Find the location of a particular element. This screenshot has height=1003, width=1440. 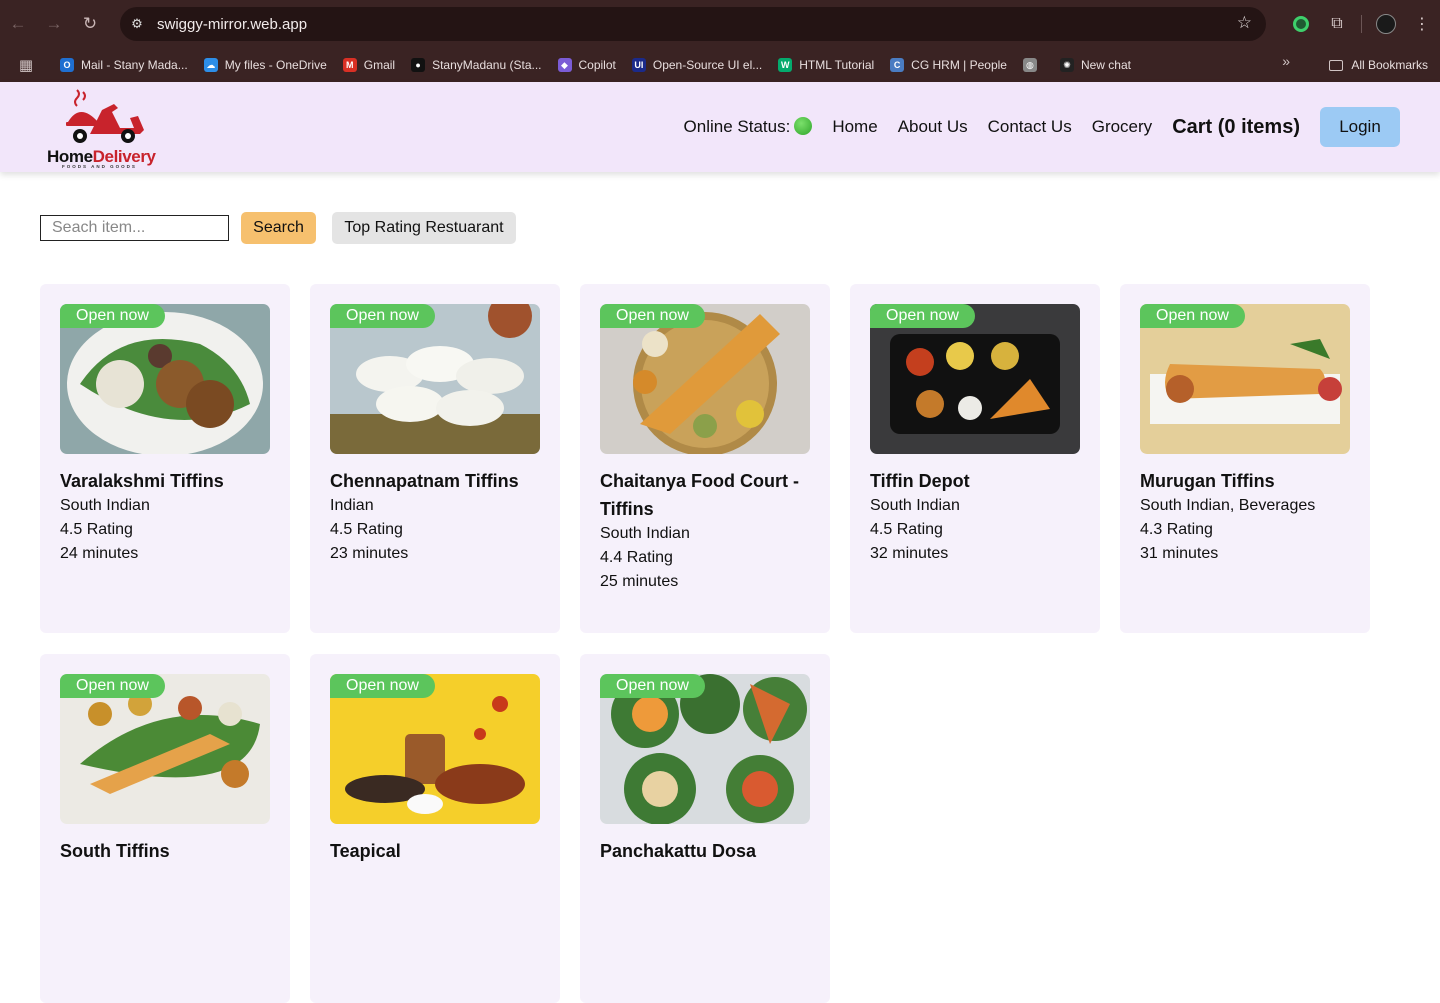

nav-contact-us: Contact Us is located at coordinates (1030, 127).